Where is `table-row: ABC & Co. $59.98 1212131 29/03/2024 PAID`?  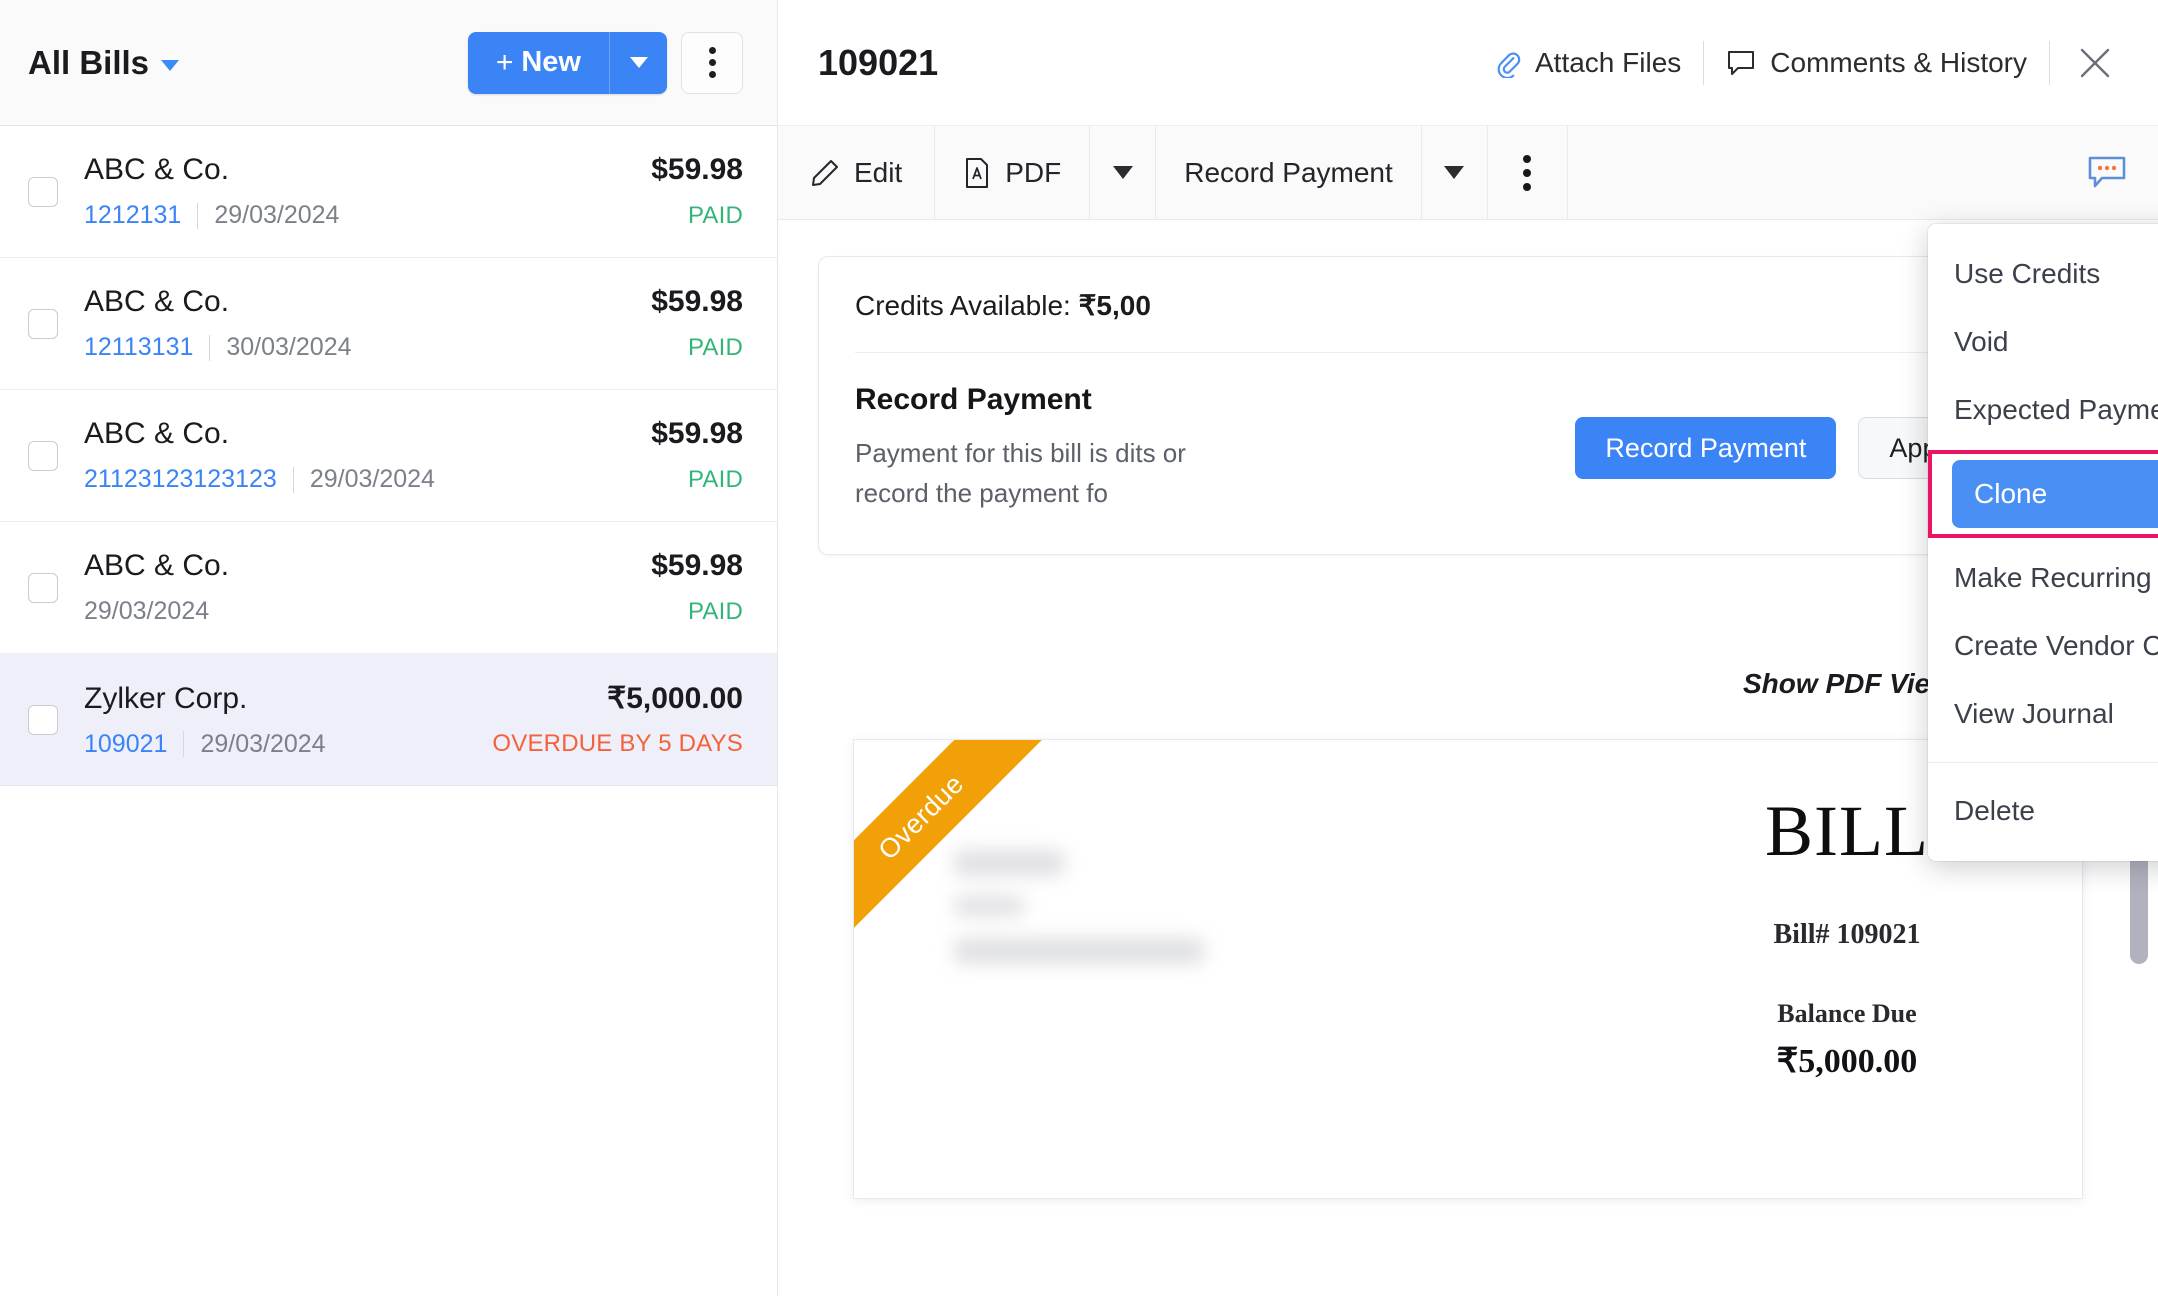 table-row: ABC & Co. $59.98 1212131 29/03/2024 PAID is located at coordinates (388, 192).